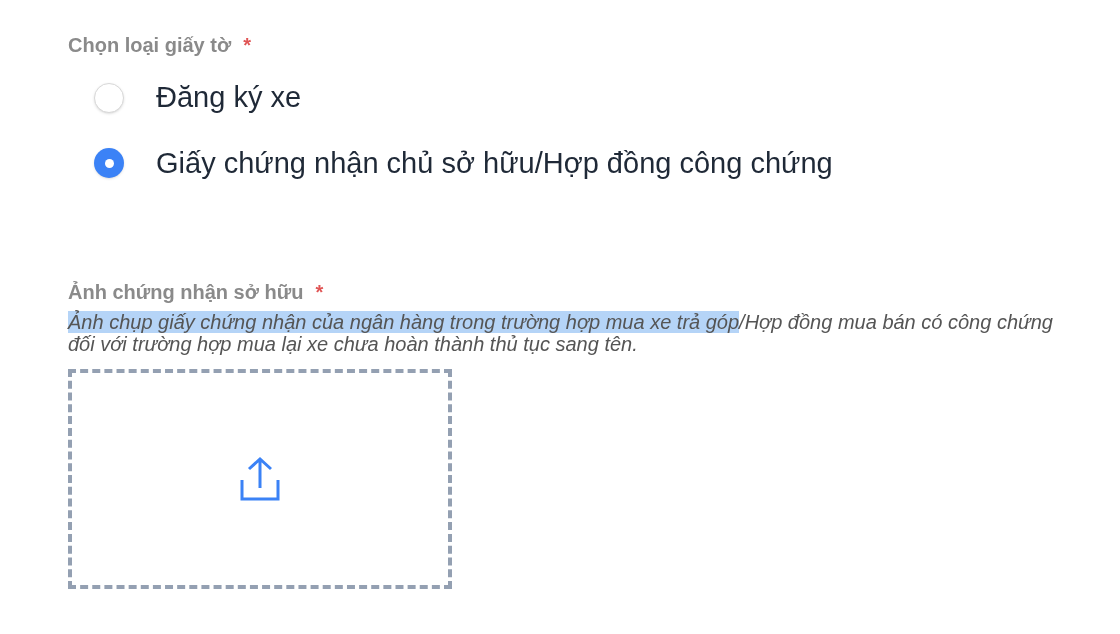 This screenshot has height=634, width=1120. What do you see at coordinates (186, 292) in the screenshot?
I see `field-label: Ảnh chứng nhận sở hữu` at bounding box center [186, 292].